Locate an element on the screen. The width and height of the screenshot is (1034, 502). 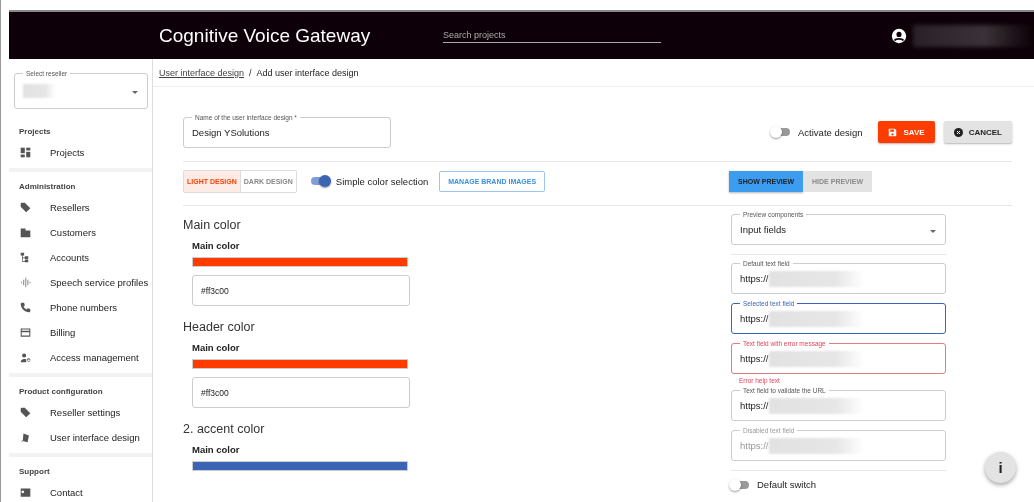
nav-item: Accounts is located at coordinates (80, 257).